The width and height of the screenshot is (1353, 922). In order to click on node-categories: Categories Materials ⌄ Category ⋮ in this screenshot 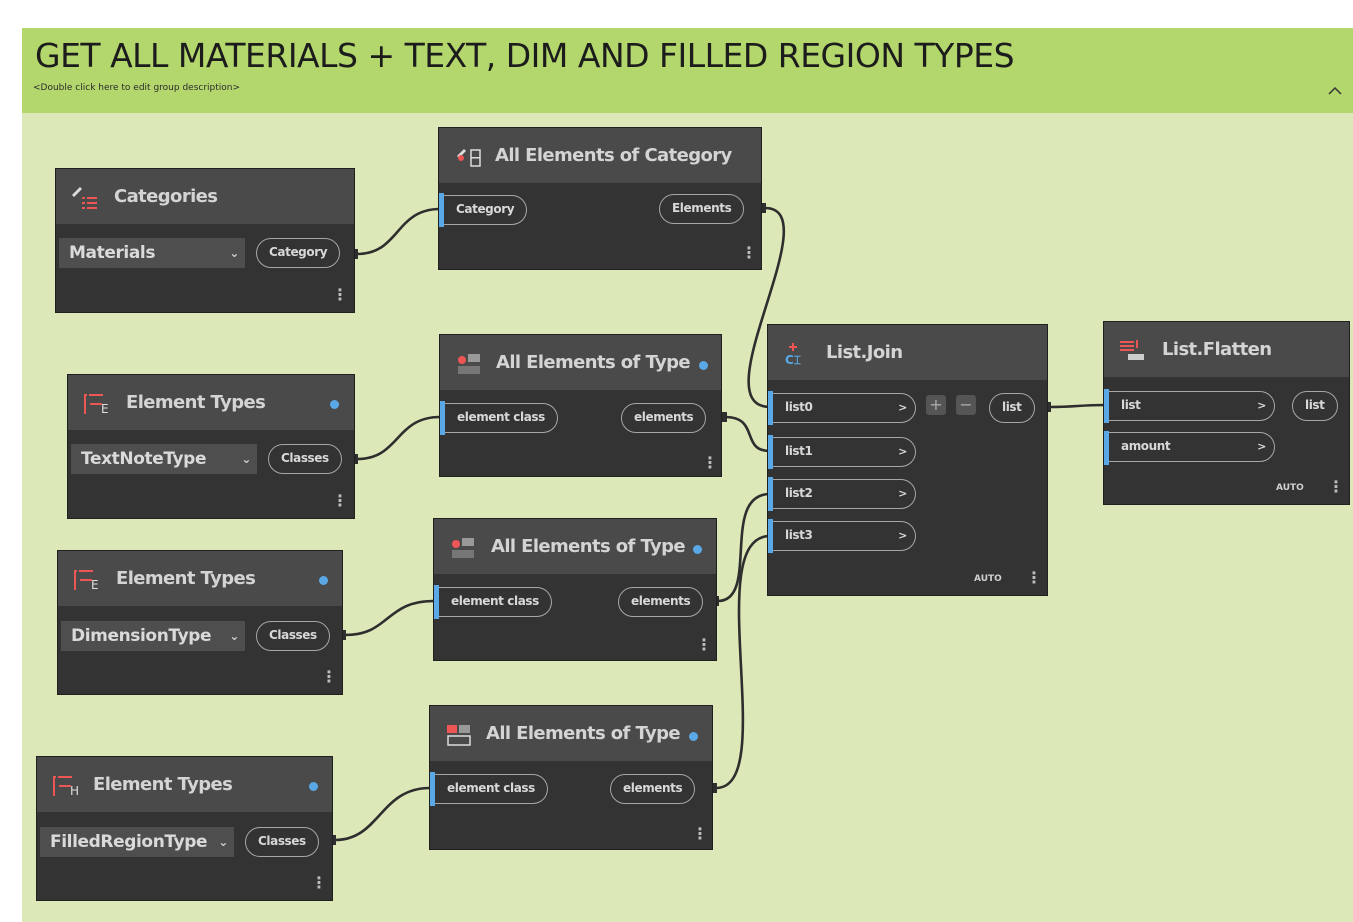, I will do `click(205, 240)`.